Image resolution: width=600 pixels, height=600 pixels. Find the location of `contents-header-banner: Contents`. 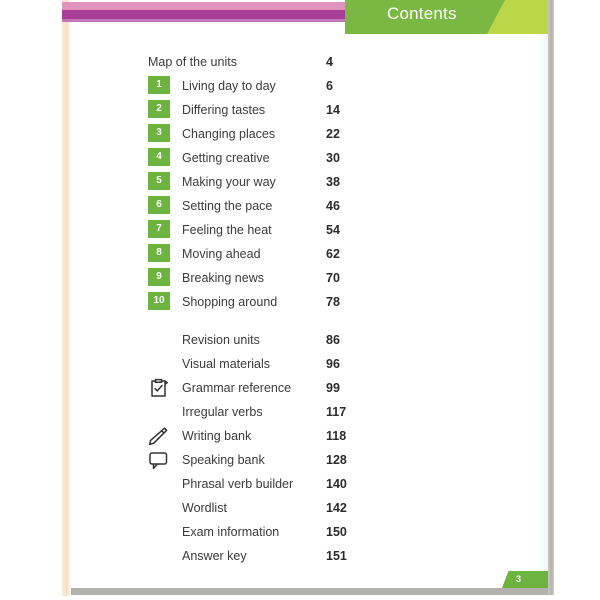

contents-header-banner: Contents is located at coordinates (446, 18).